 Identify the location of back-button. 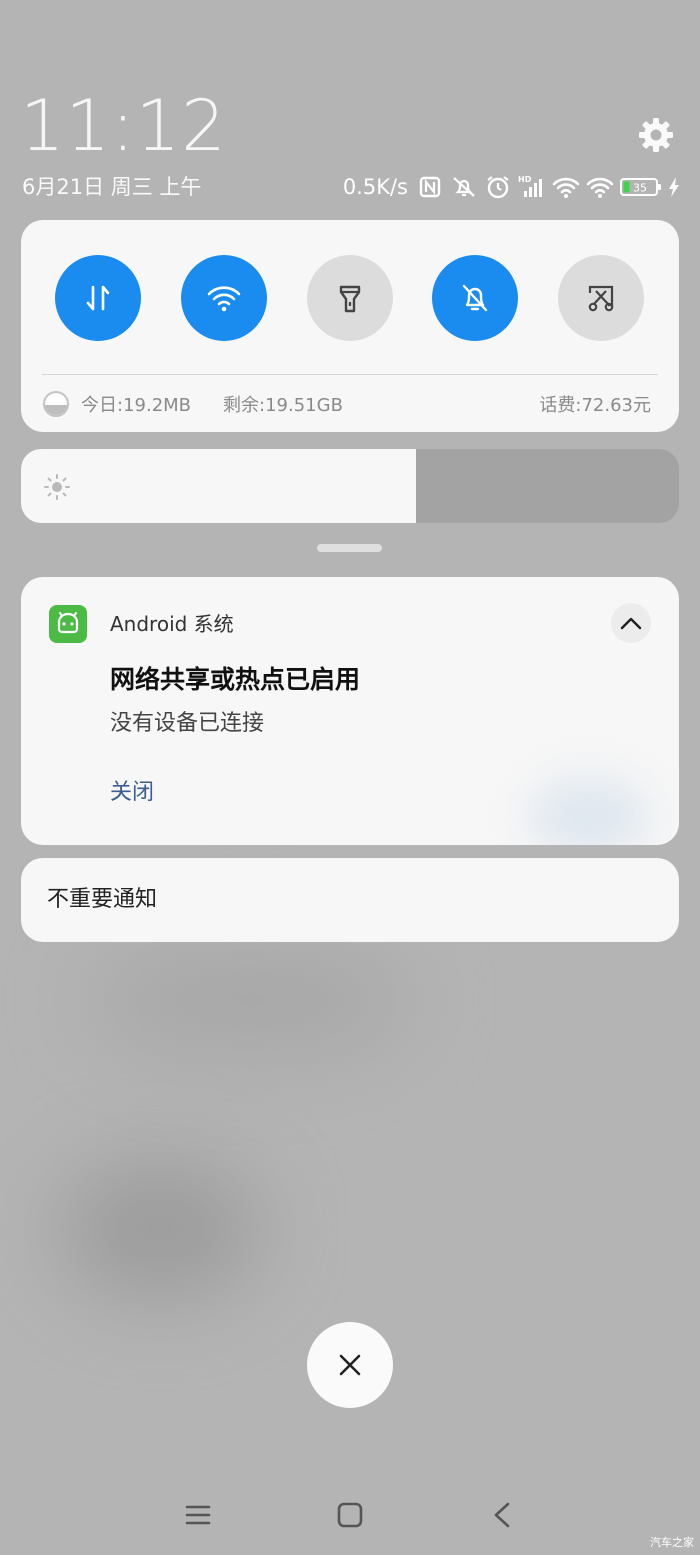
(502, 1515).